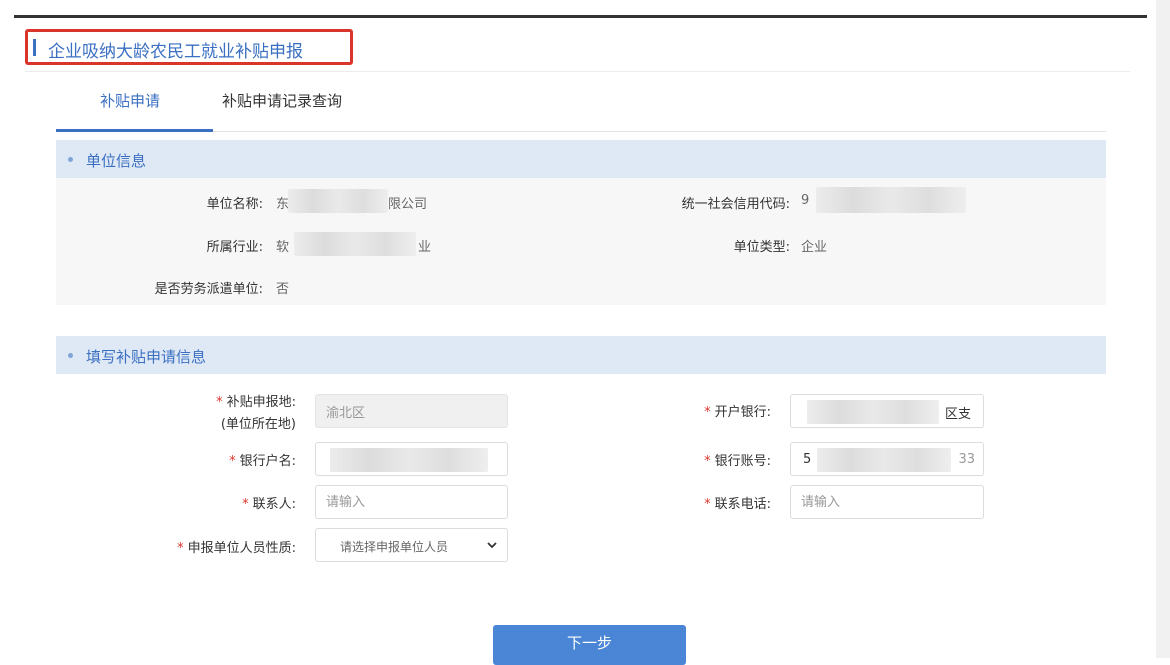 This screenshot has width=1170, height=665. Describe the element at coordinates (355, 244) in the screenshot. I see `redacted-industry` at that location.